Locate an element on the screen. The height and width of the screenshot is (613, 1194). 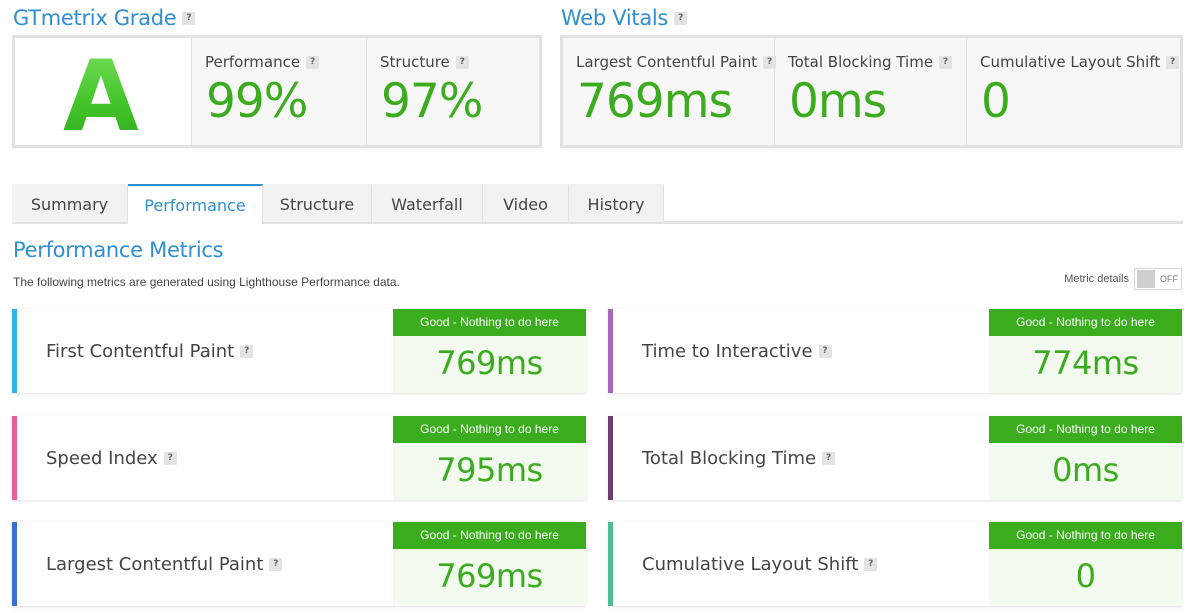
metric-result: Good - Nothing to do here 0 is located at coordinates (1085, 564).